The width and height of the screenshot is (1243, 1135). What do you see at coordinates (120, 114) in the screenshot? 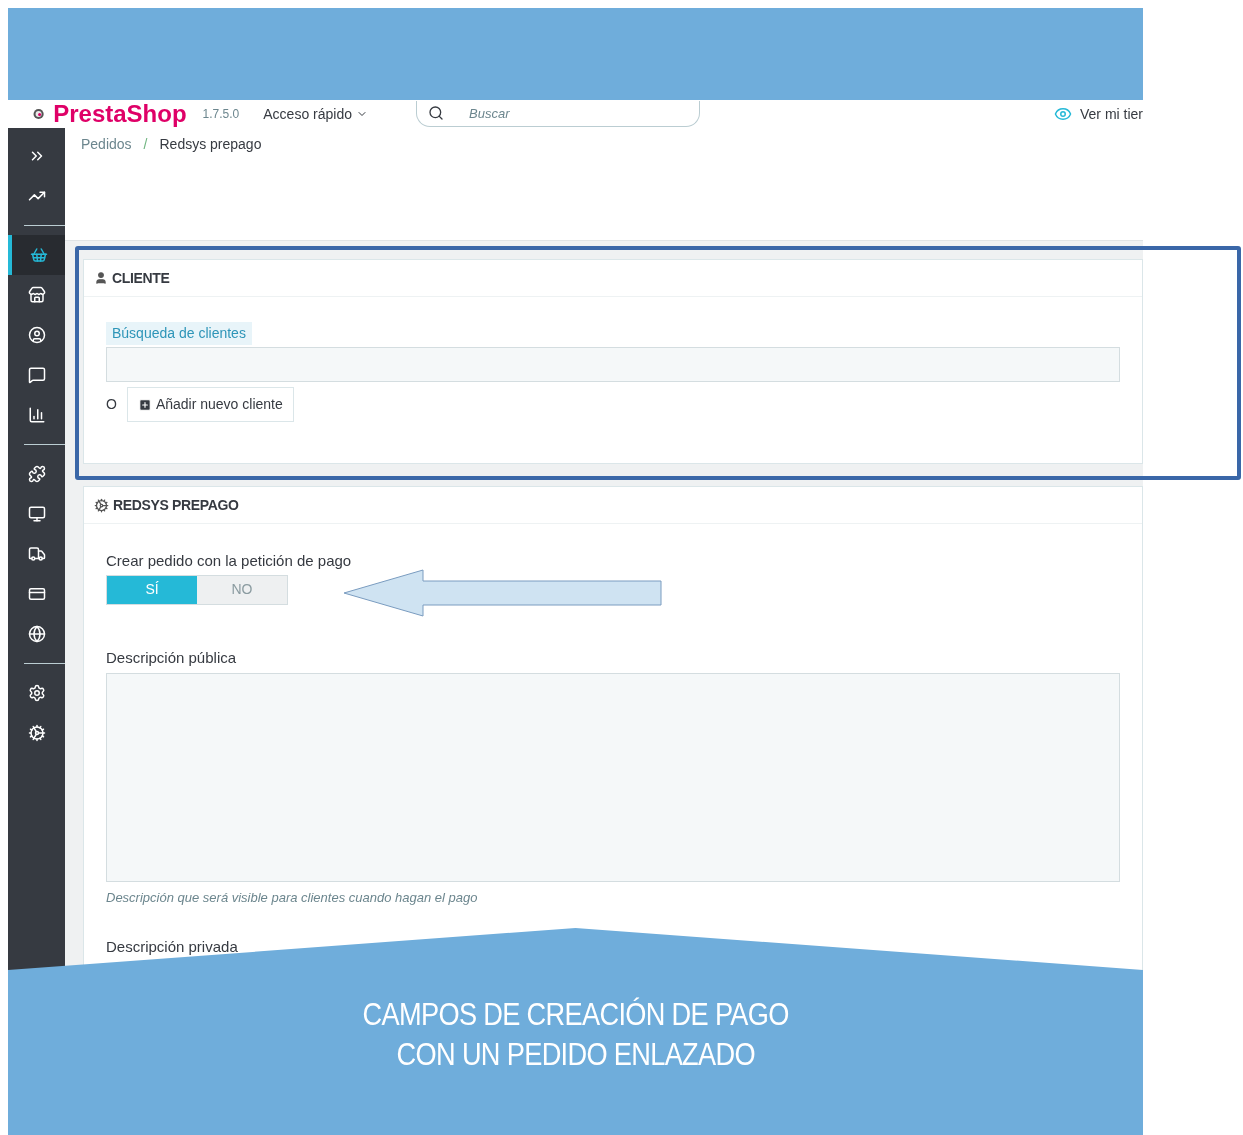
I see `logo-text: PrestaShop` at bounding box center [120, 114].